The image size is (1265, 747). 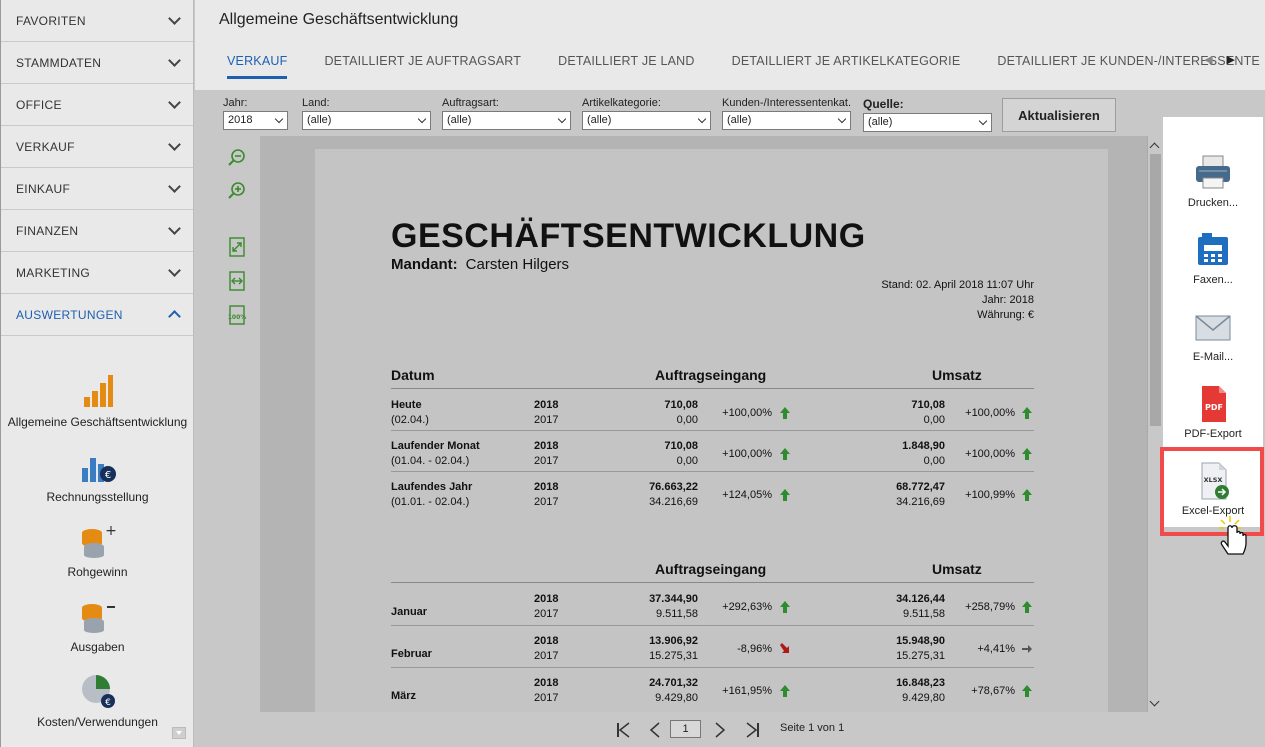 I want to click on nav-stammdaten: STAMMDATEN, so click(x=97, y=63).